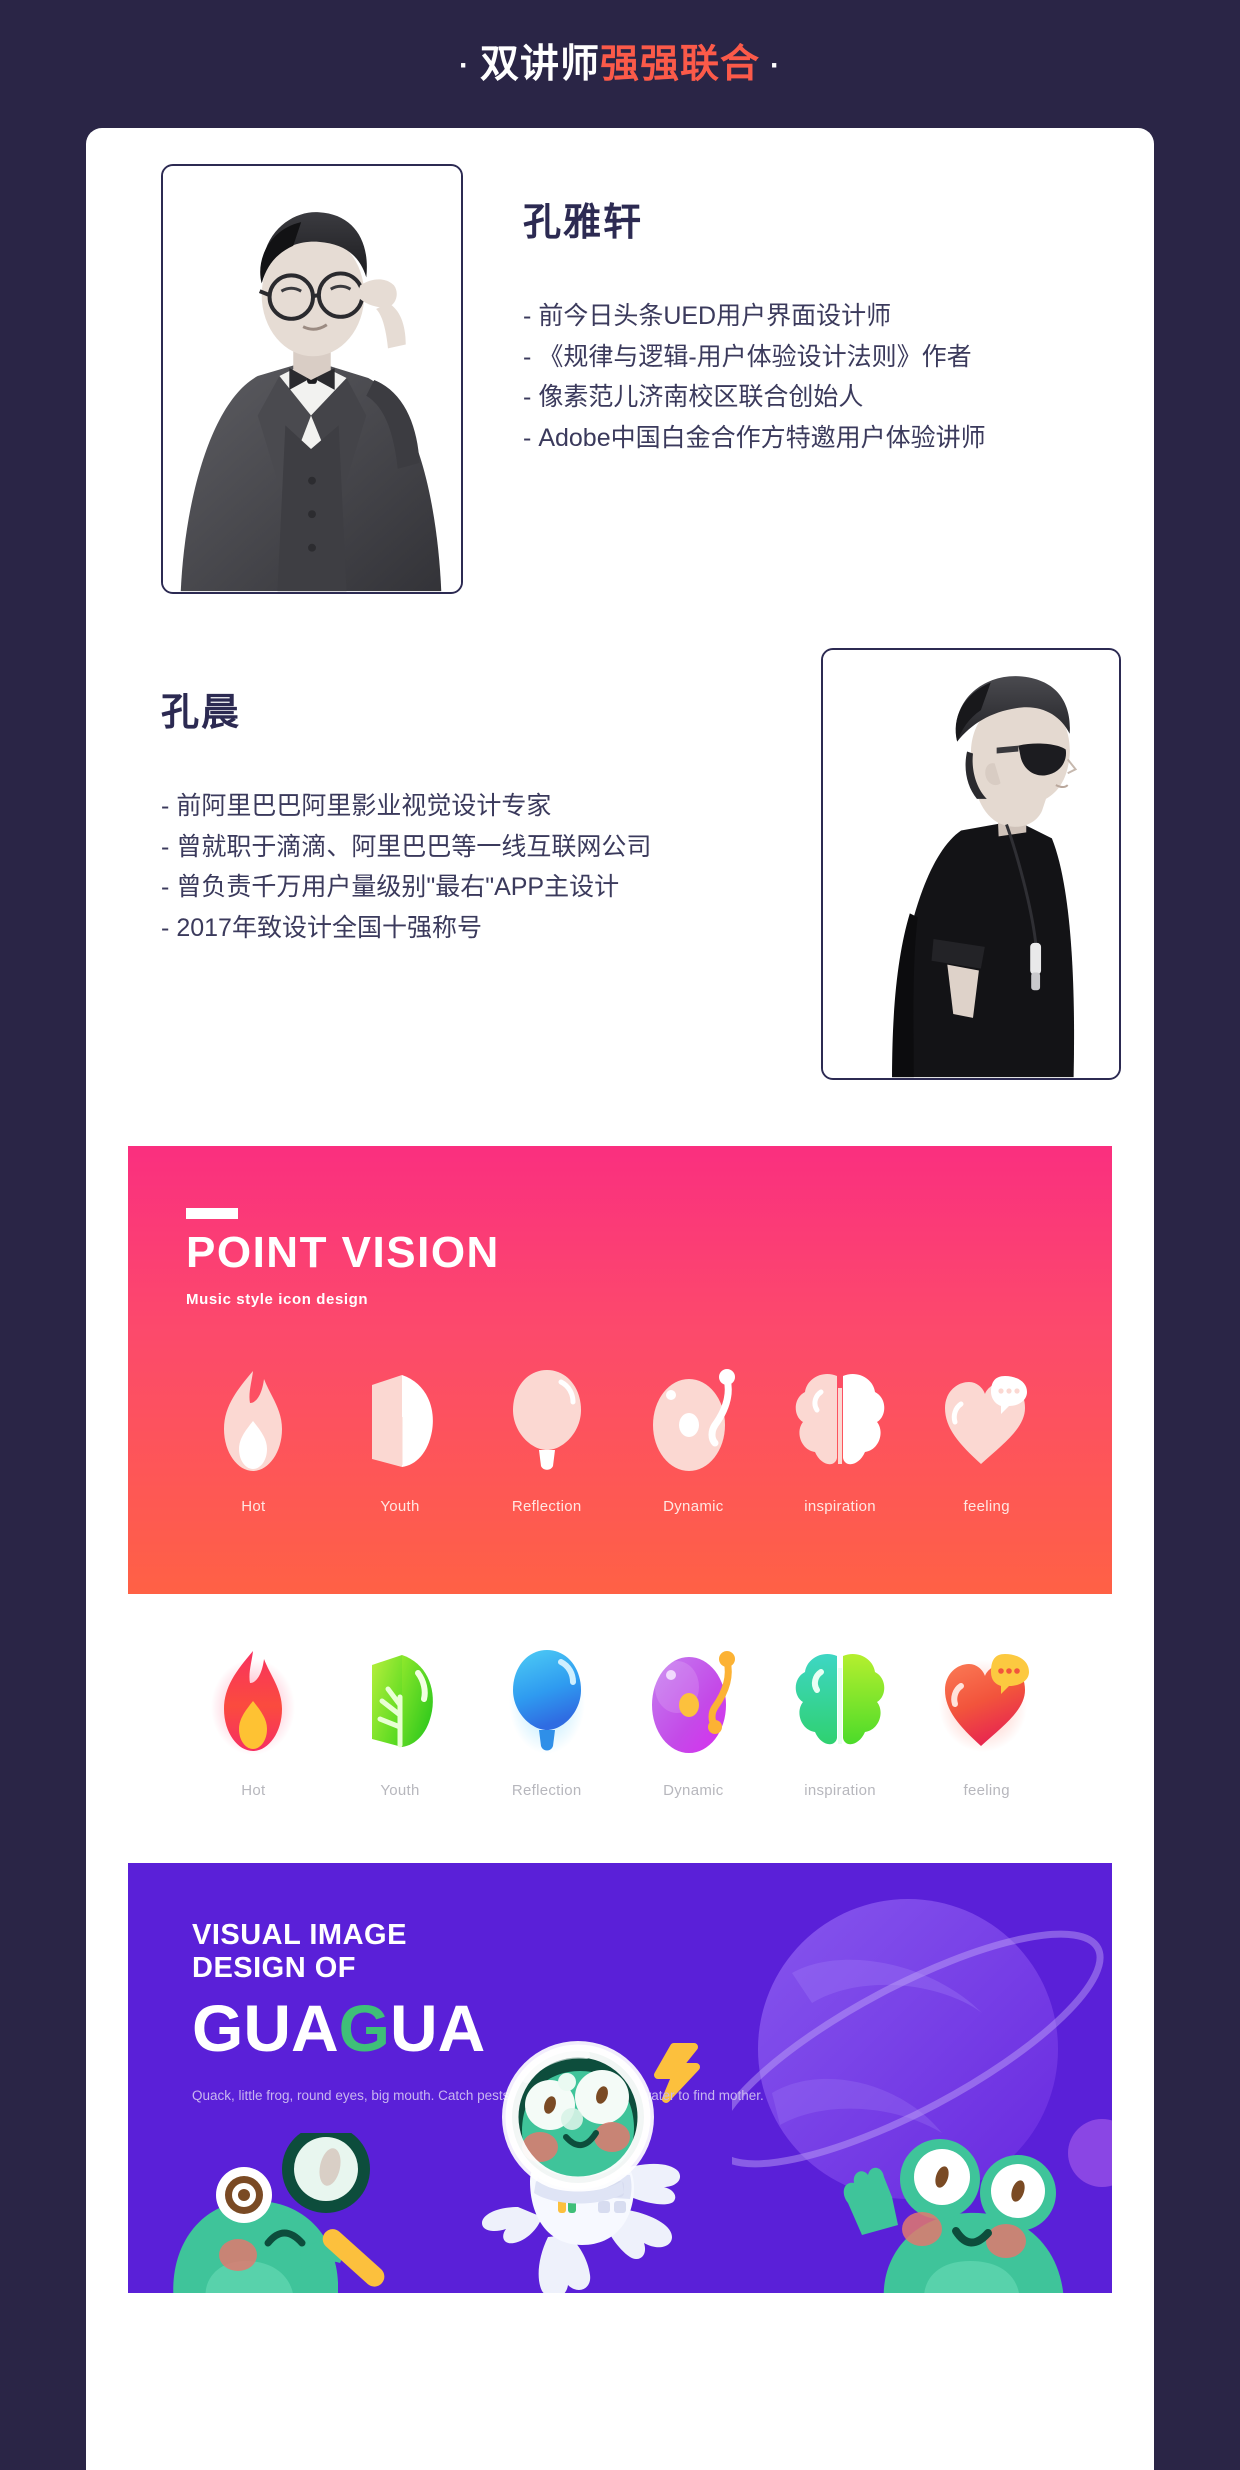 This screenshot has height=2470, width=1240. What do you see at coordinates (953, 2216) in the screenshot?
I see `waving-frog-icon` at bounding box center [953, 2216].